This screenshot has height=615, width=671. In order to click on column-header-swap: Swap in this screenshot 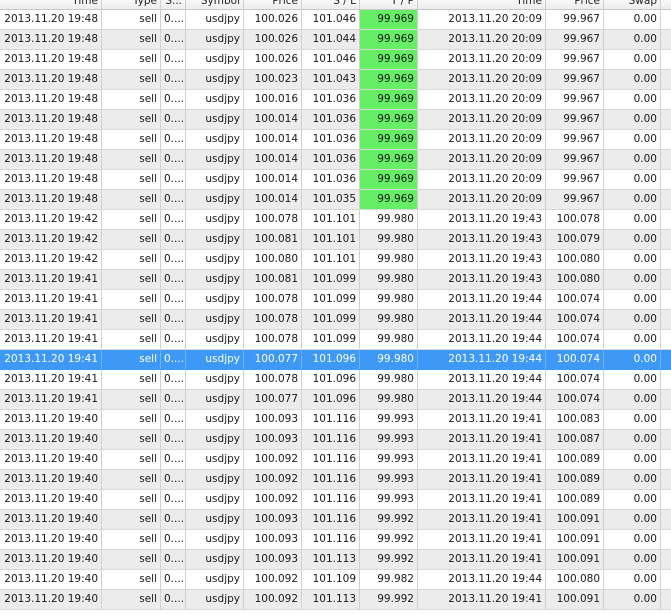, I will do `click(632, 4)`.